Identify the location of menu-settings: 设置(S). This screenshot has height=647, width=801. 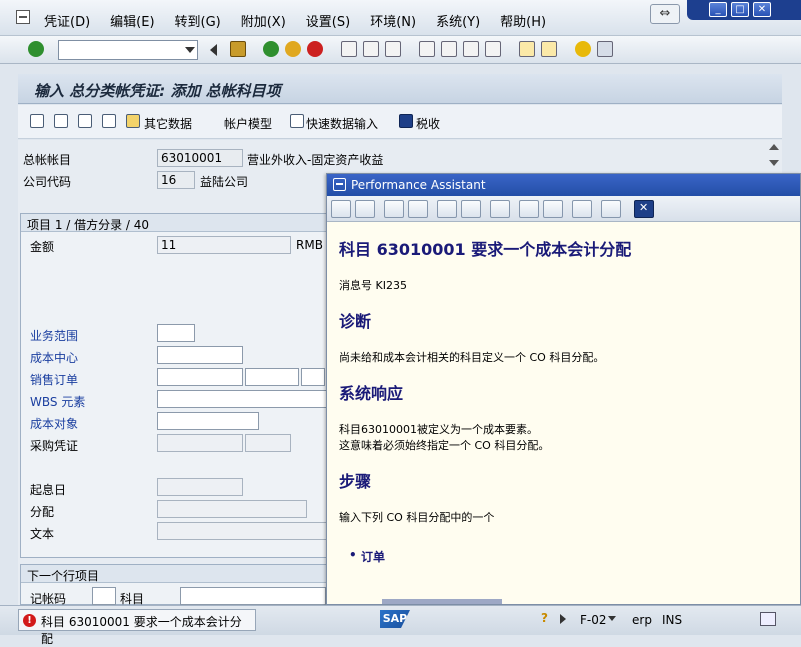
(328, 20).